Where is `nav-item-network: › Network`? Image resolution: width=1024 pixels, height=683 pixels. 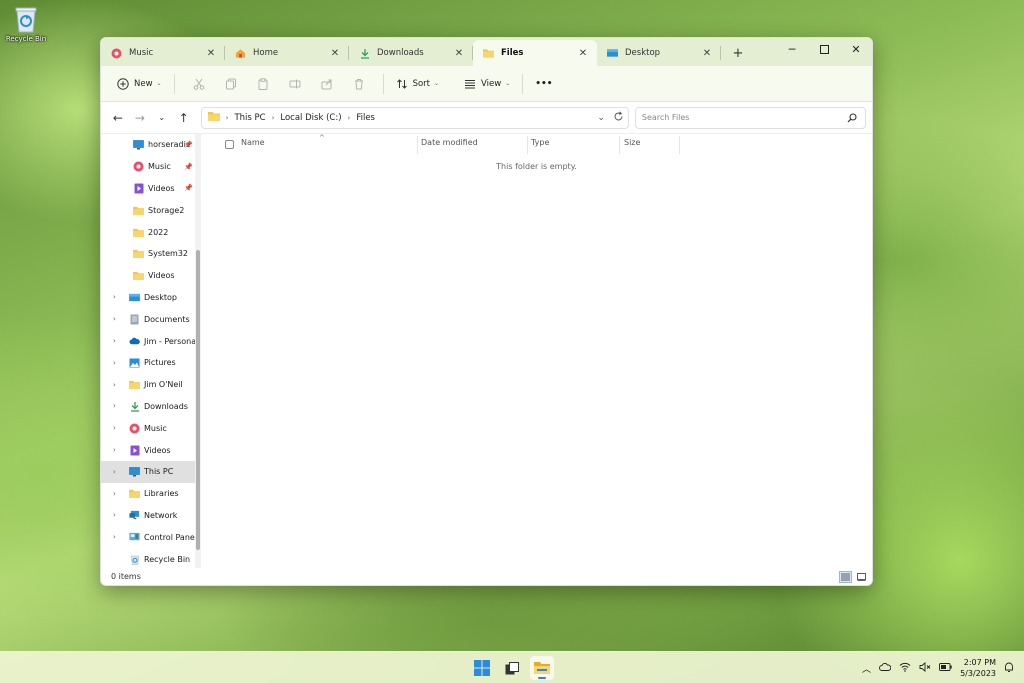 nav-item-network: › Network is located at coordinates (151, 516).